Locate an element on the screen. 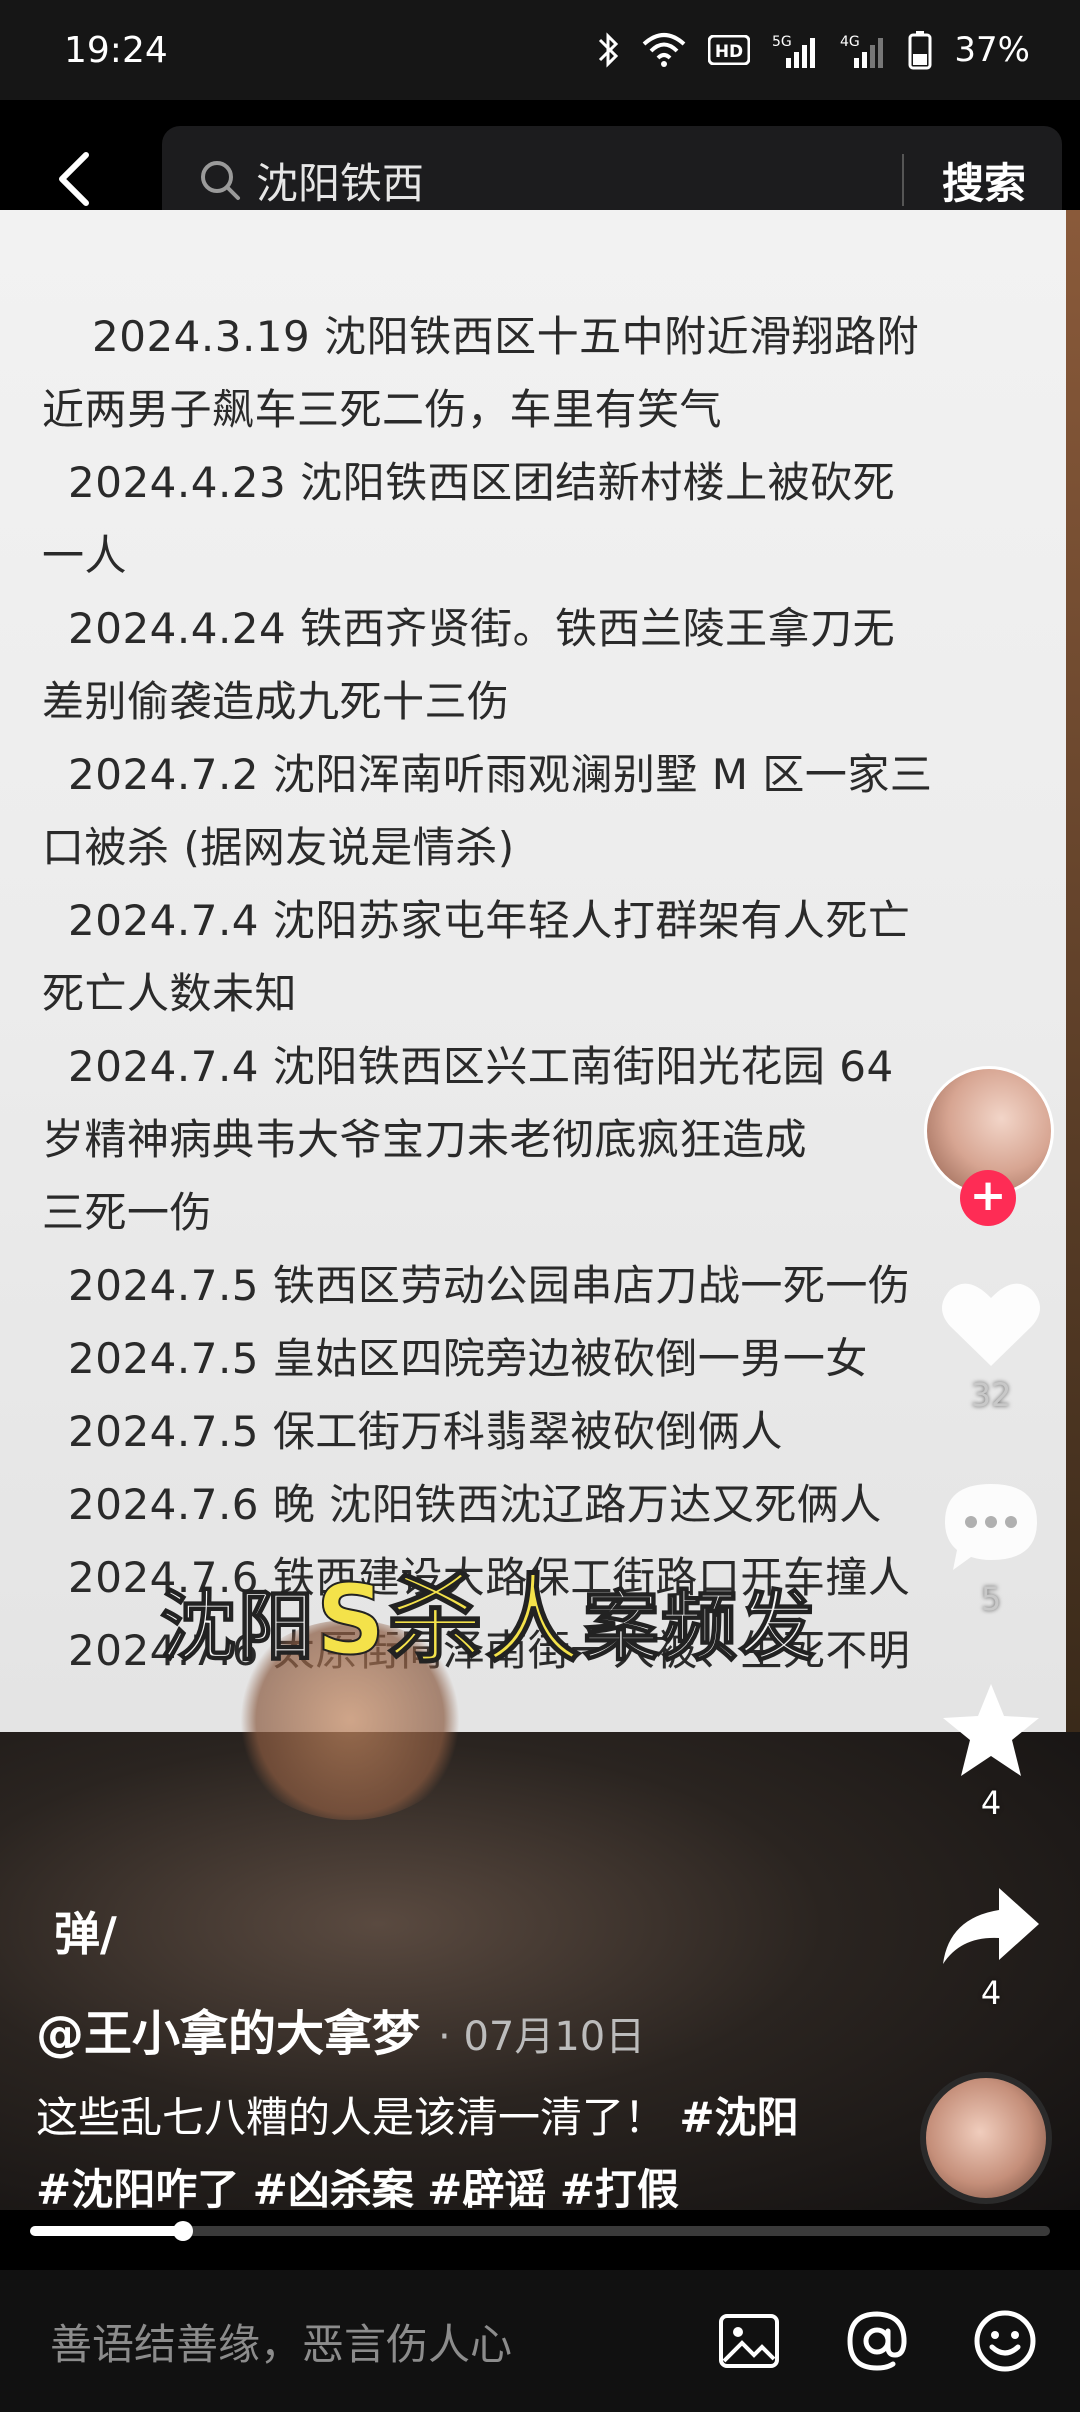 This screenshot has height=2412, width=1080. signal-4g-icon: 4G is located at coordinates (863, 50).